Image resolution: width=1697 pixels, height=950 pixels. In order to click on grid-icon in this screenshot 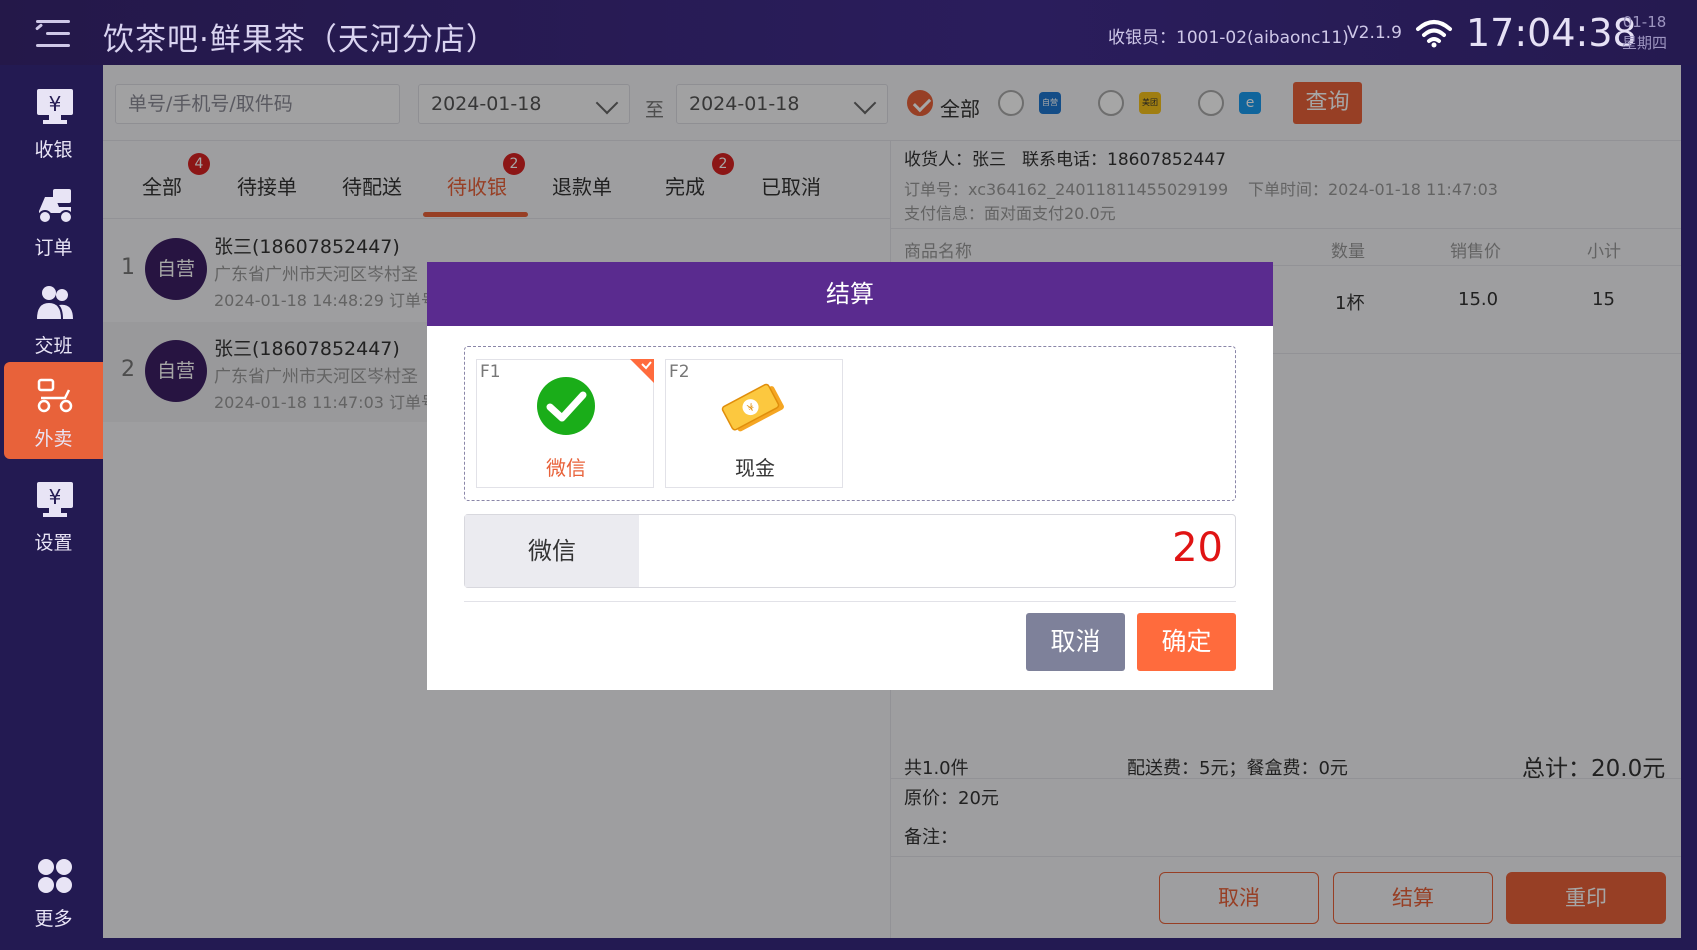, I will do `click(55, 876)`.